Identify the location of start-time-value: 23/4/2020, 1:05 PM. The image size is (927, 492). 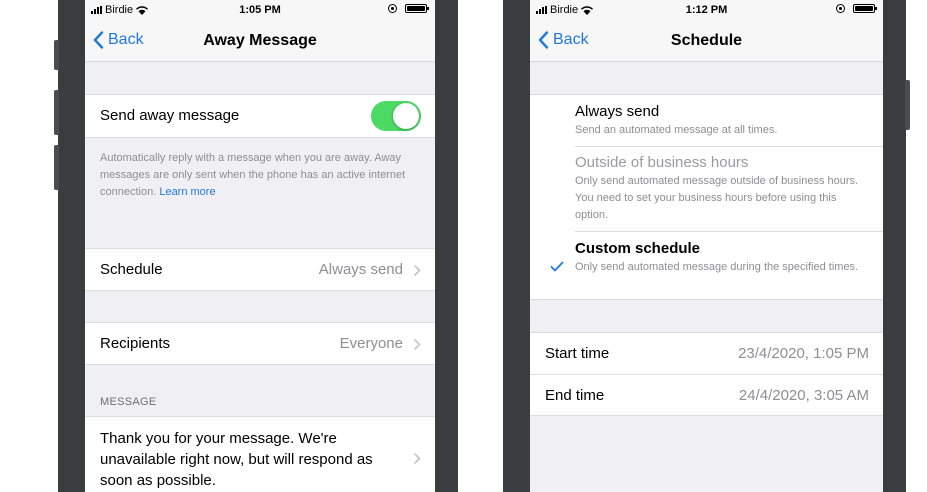
(803, 353).